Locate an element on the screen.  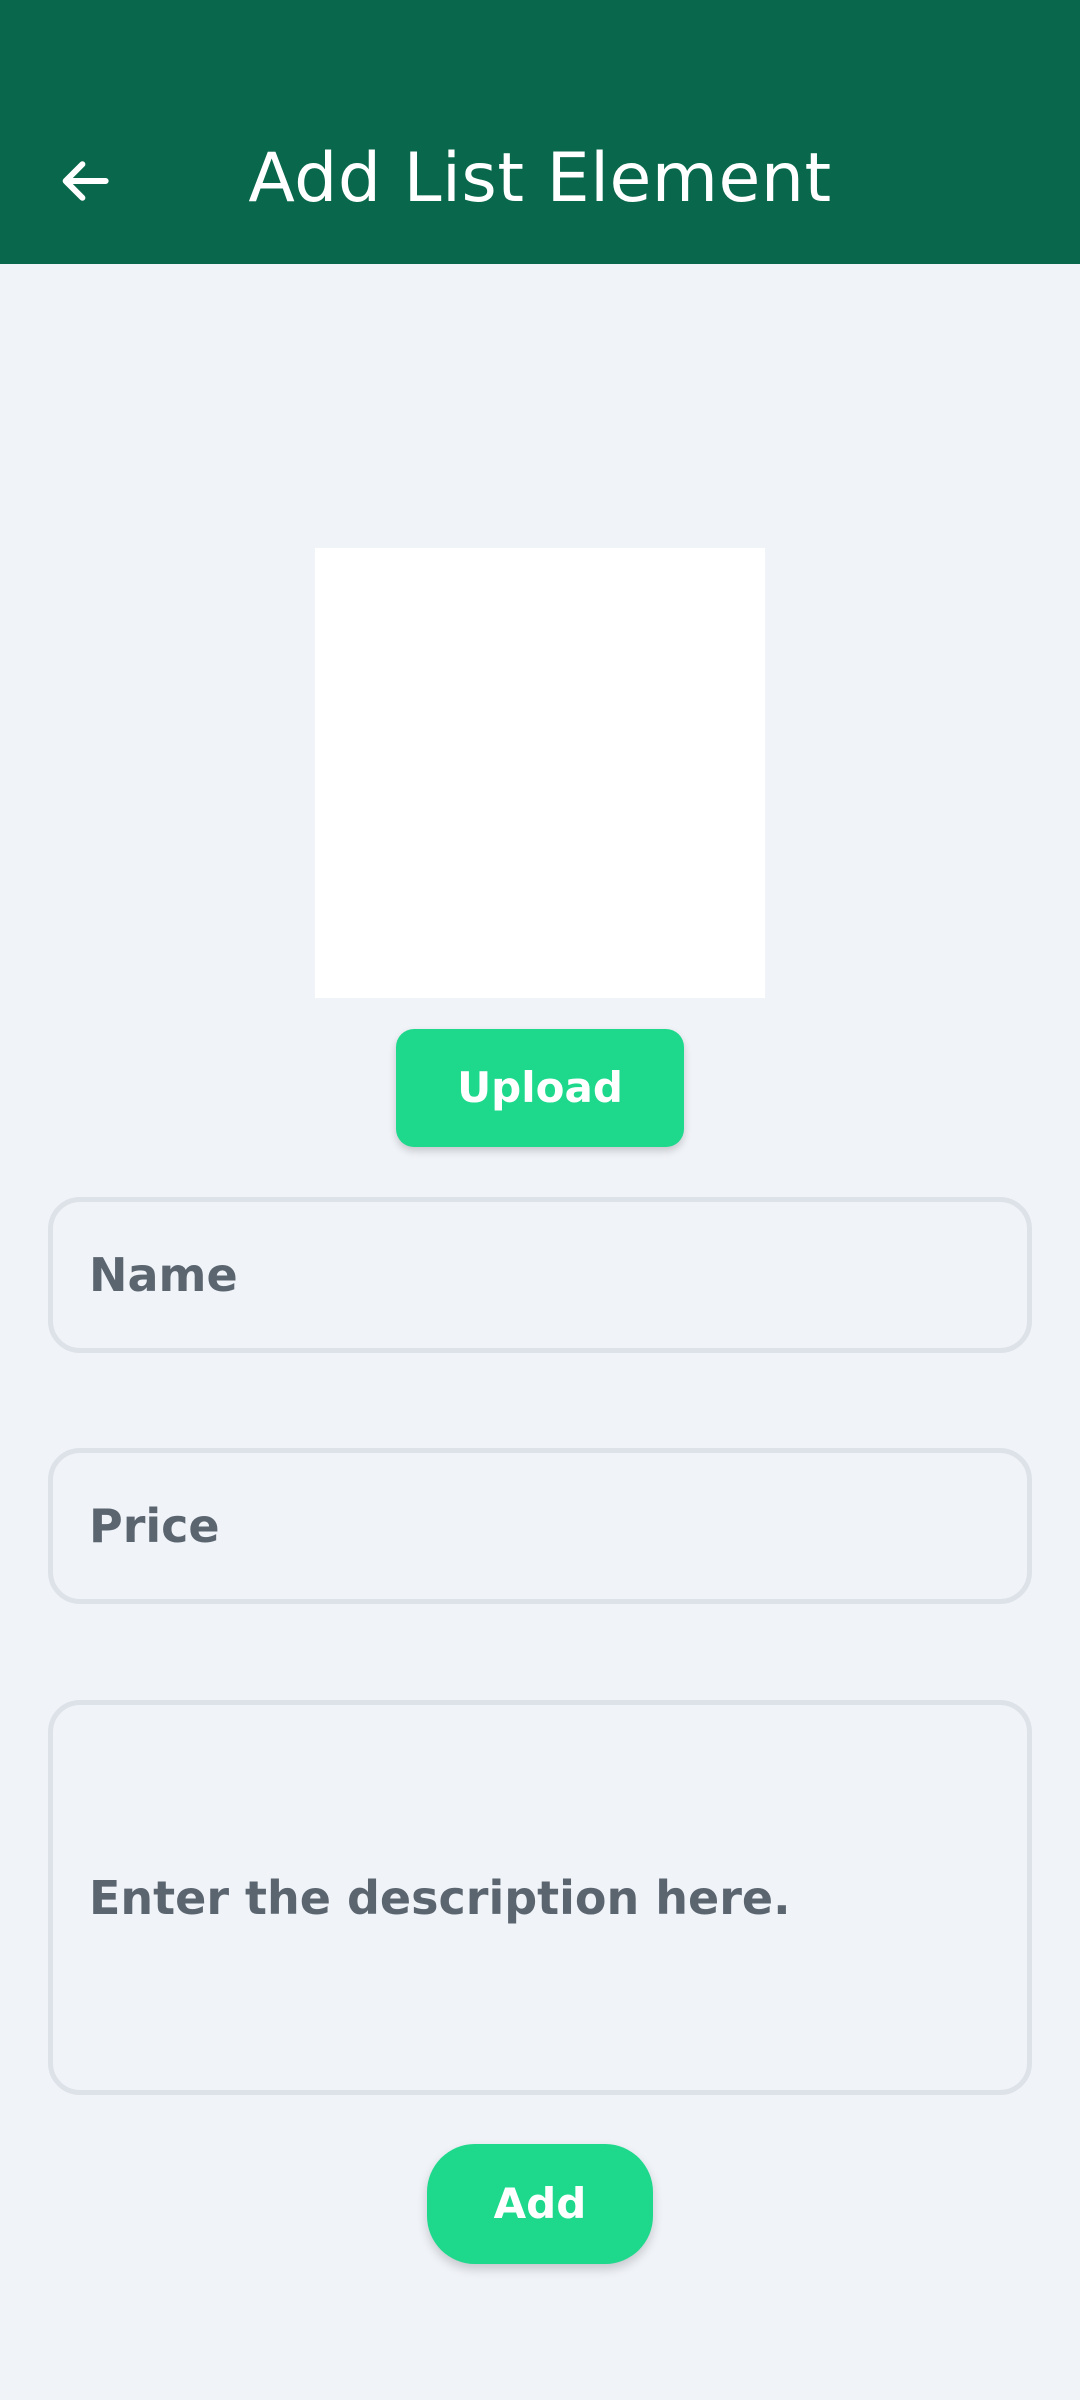
page-title: Add List Element is located at coordinates (540, 178).